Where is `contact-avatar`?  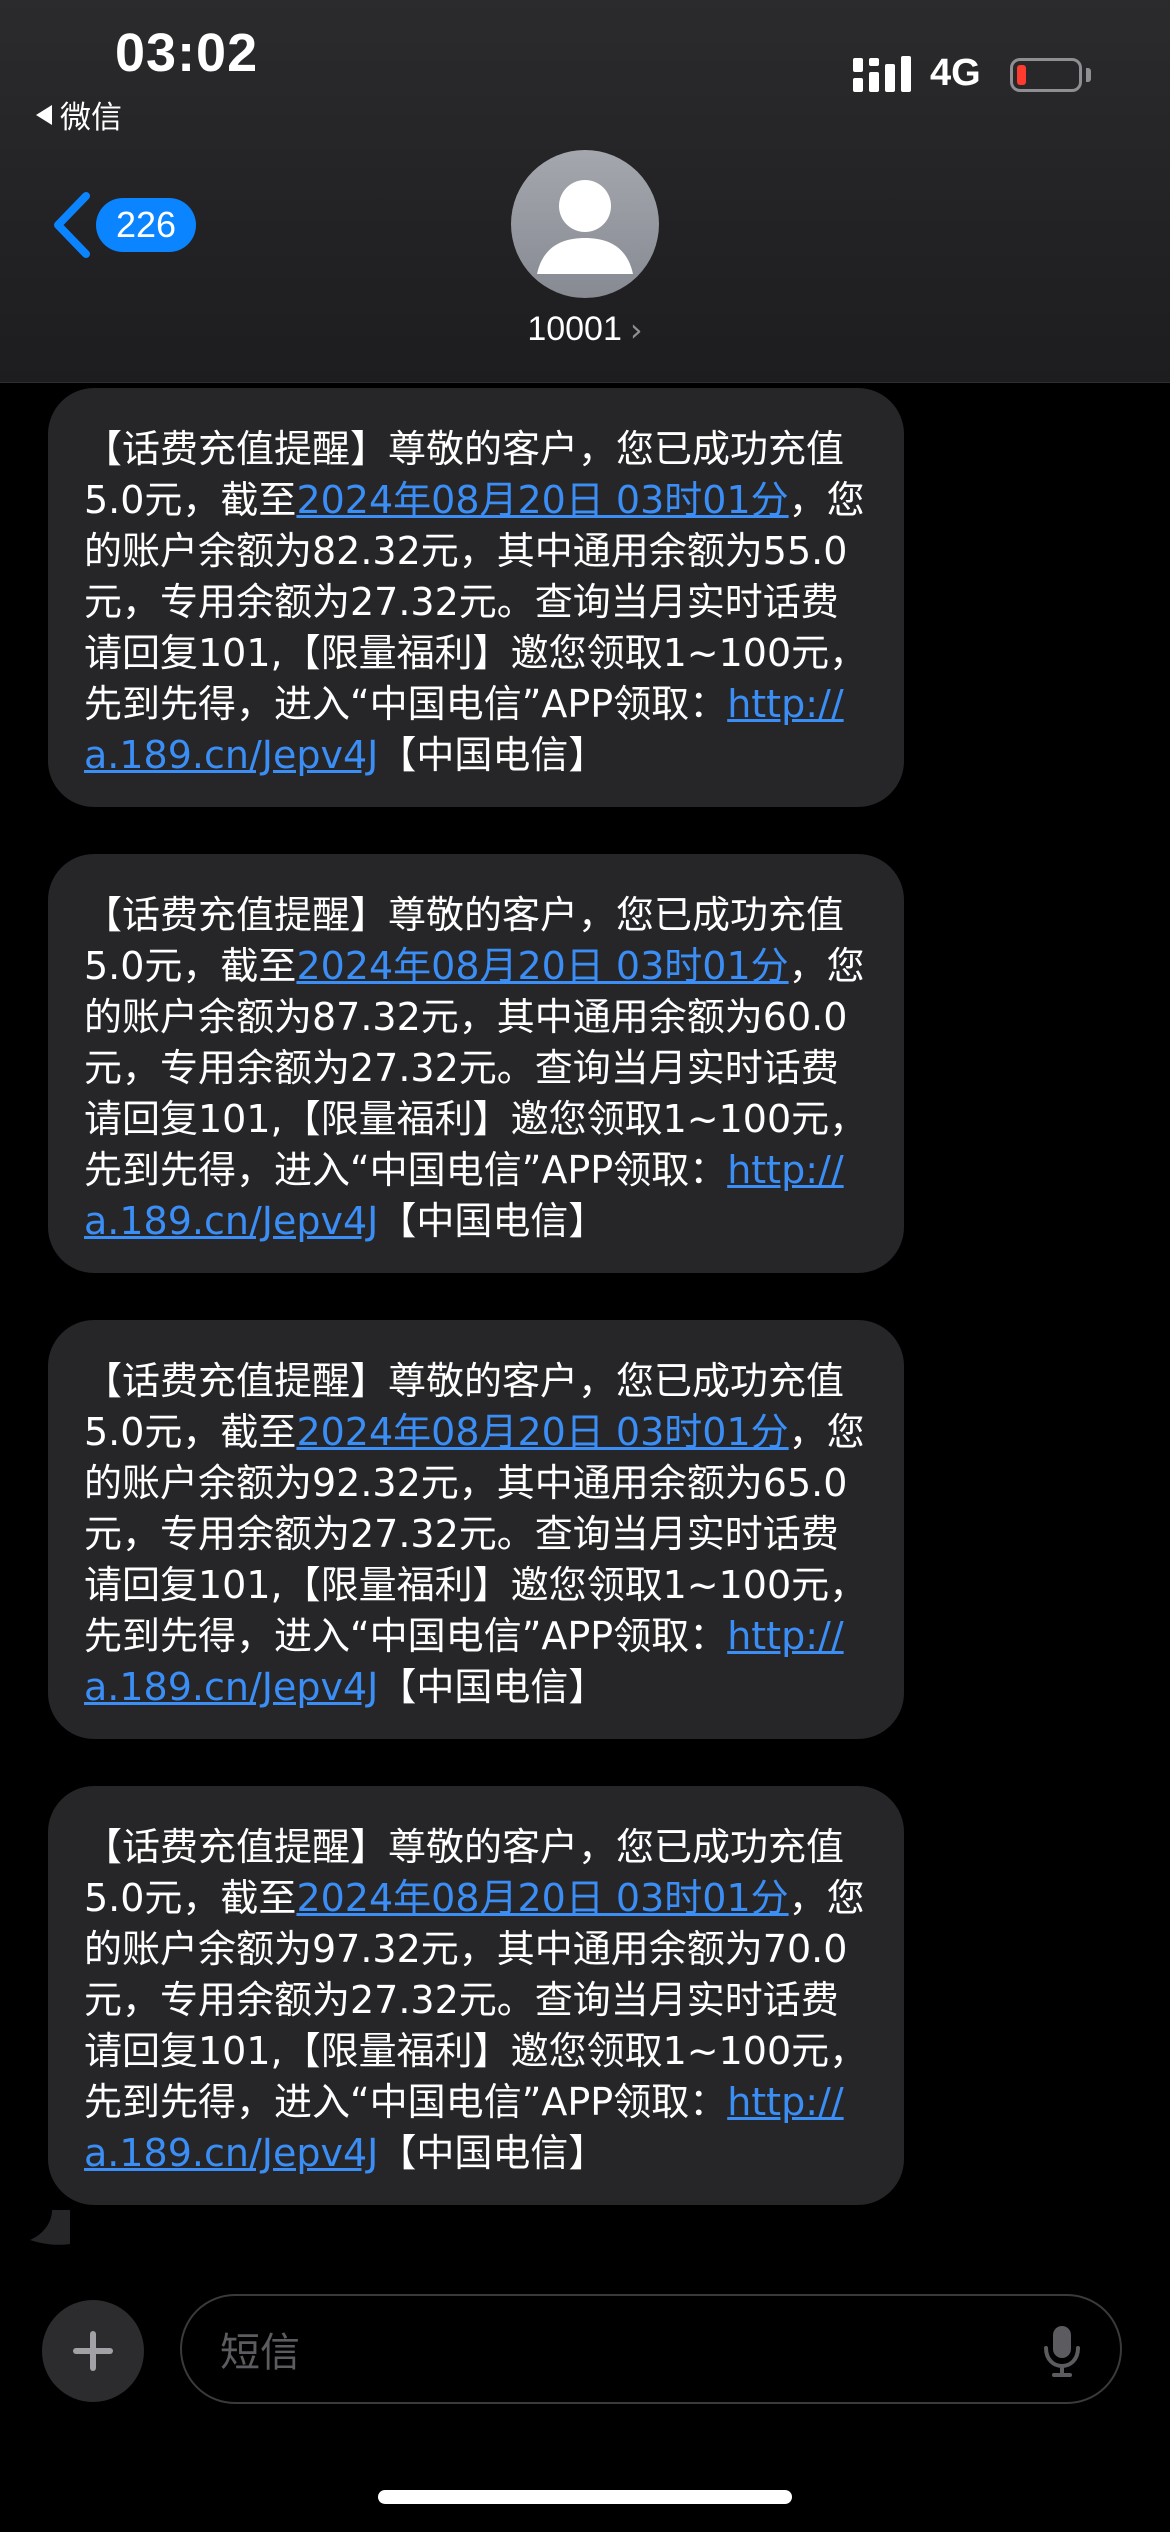
contact-avatar is located at coordinates (585, 224).